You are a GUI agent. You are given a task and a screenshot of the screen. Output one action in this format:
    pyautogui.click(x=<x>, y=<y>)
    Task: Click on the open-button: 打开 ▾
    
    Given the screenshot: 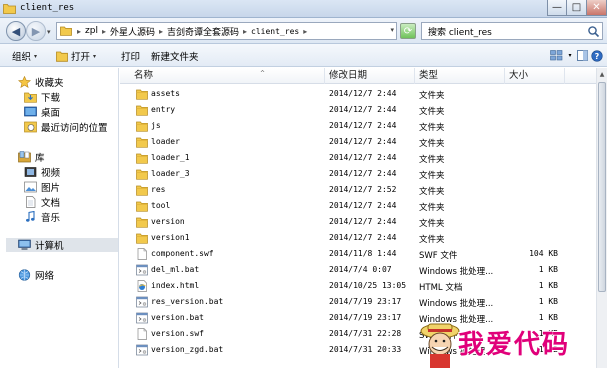 What is the action you would take?
    pyautogui.click(x=76, y=56)
    